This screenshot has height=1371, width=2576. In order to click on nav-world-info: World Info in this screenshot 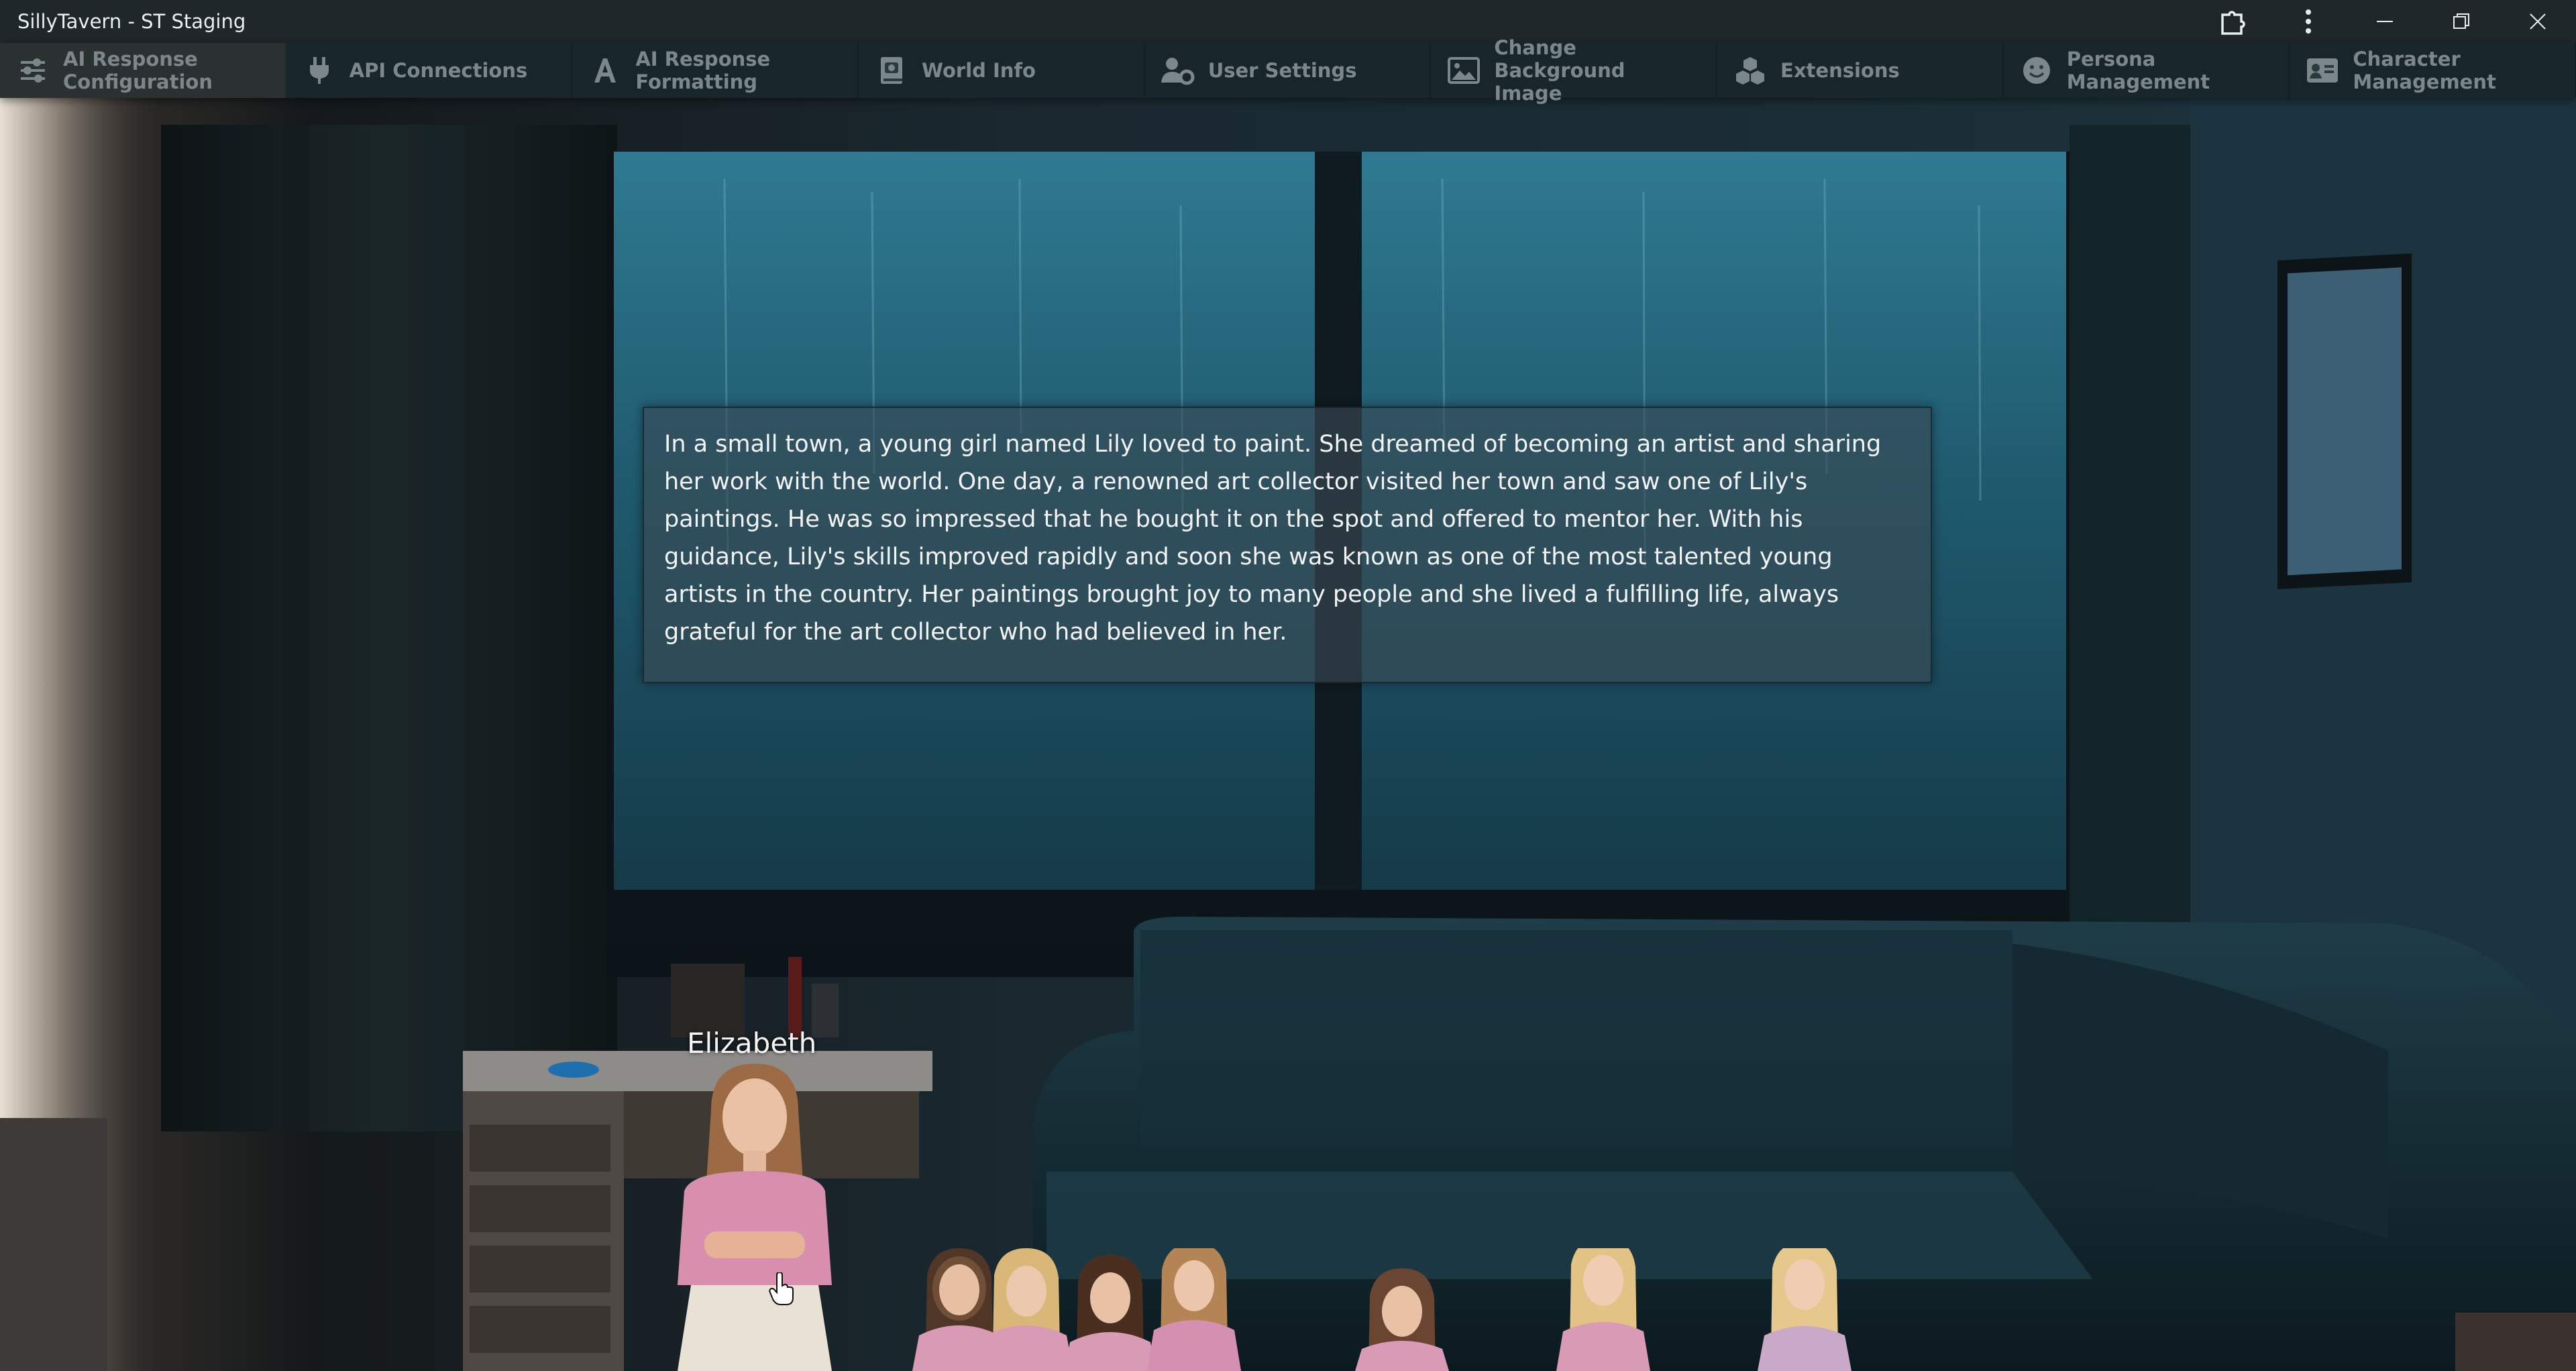, I will do `click(1002, 70)`.